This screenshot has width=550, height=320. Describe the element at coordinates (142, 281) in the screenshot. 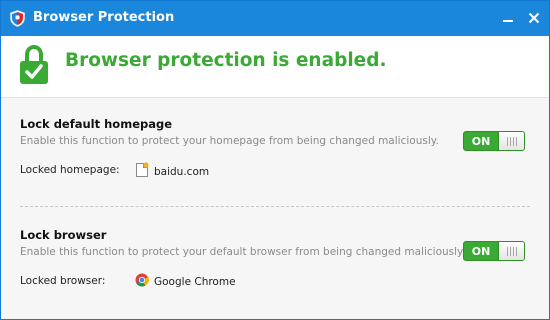

I see `chrome-icon` at that location.